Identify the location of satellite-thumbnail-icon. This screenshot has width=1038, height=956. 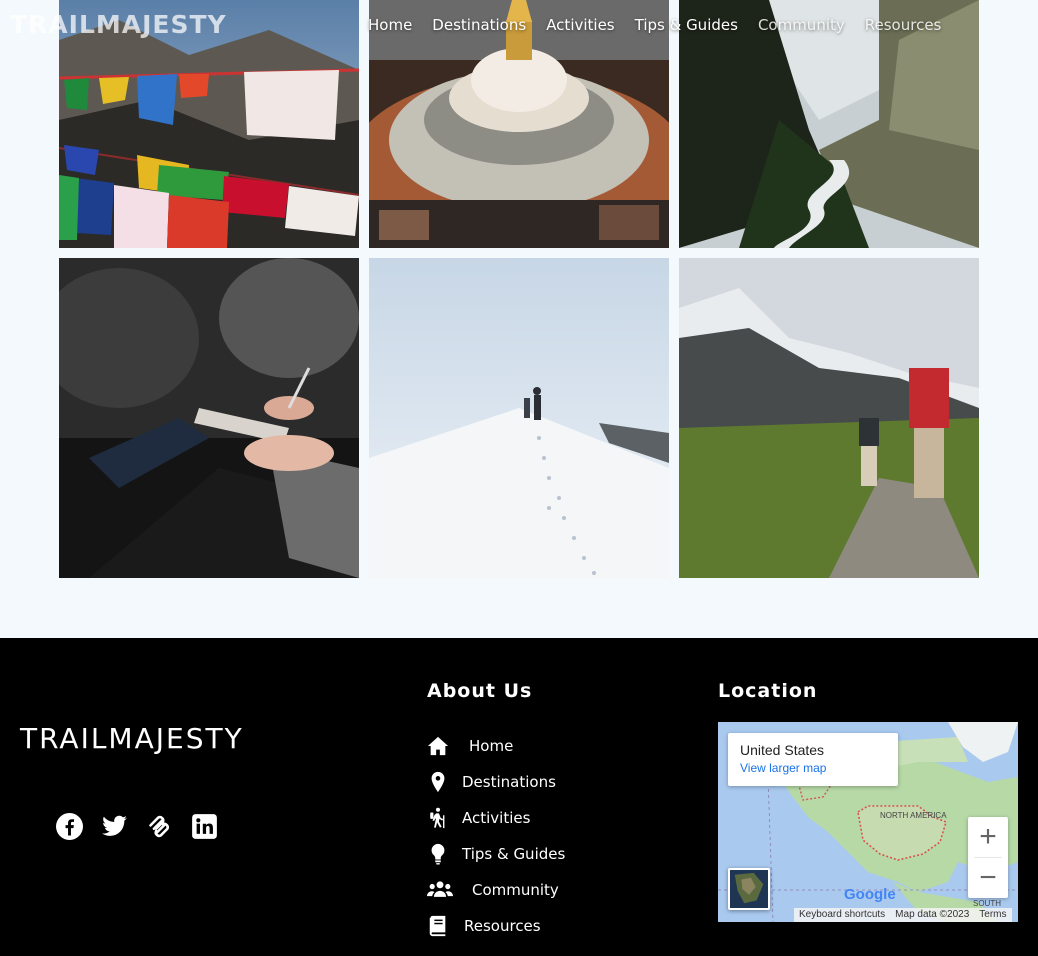
(749, 889).